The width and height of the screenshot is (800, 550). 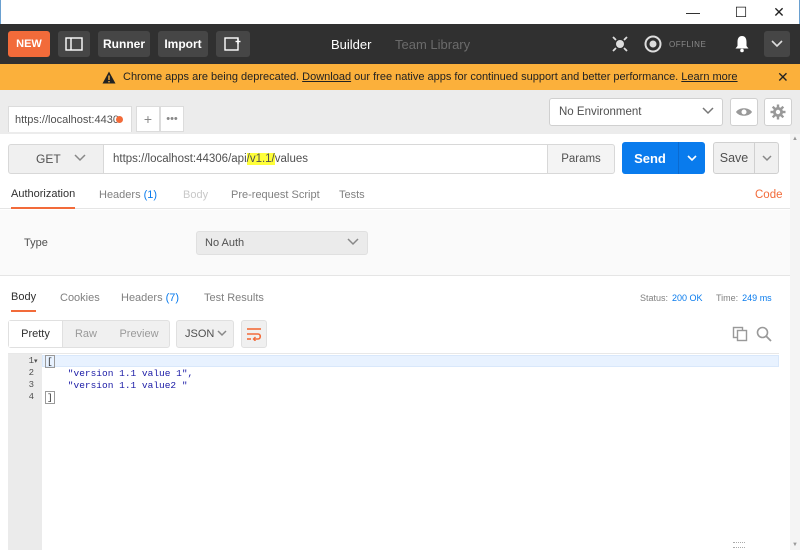 What do you see at coordinates (86, 334) in the screenshot?
I see `view-raw-button: Raw` at bounding box center [86, 334].